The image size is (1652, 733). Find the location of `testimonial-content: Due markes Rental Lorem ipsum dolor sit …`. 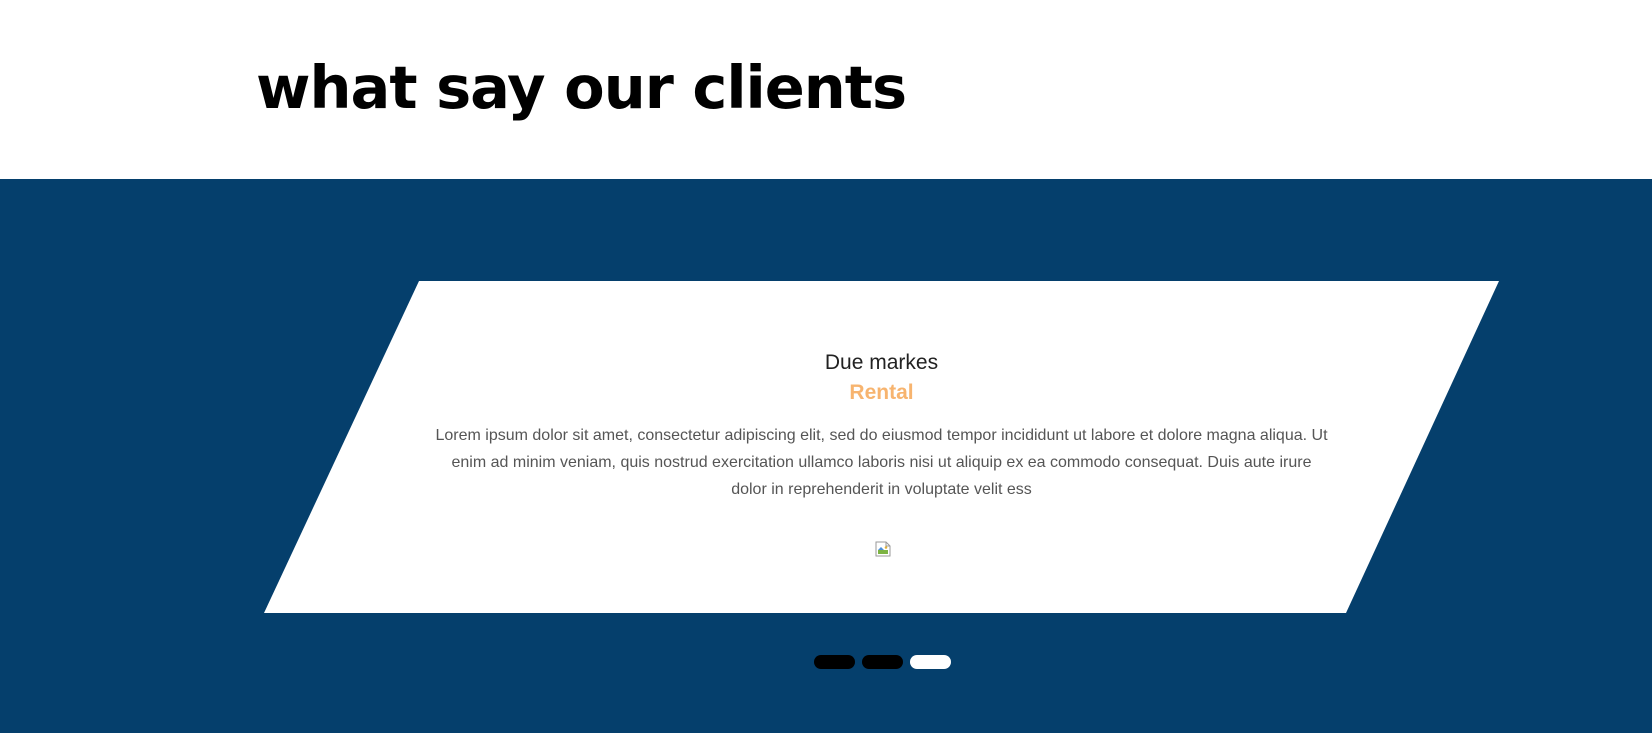

testimonial-content: Due markes Rental Lorem ipsum dolor sit … is located at coordinates (881, 426).